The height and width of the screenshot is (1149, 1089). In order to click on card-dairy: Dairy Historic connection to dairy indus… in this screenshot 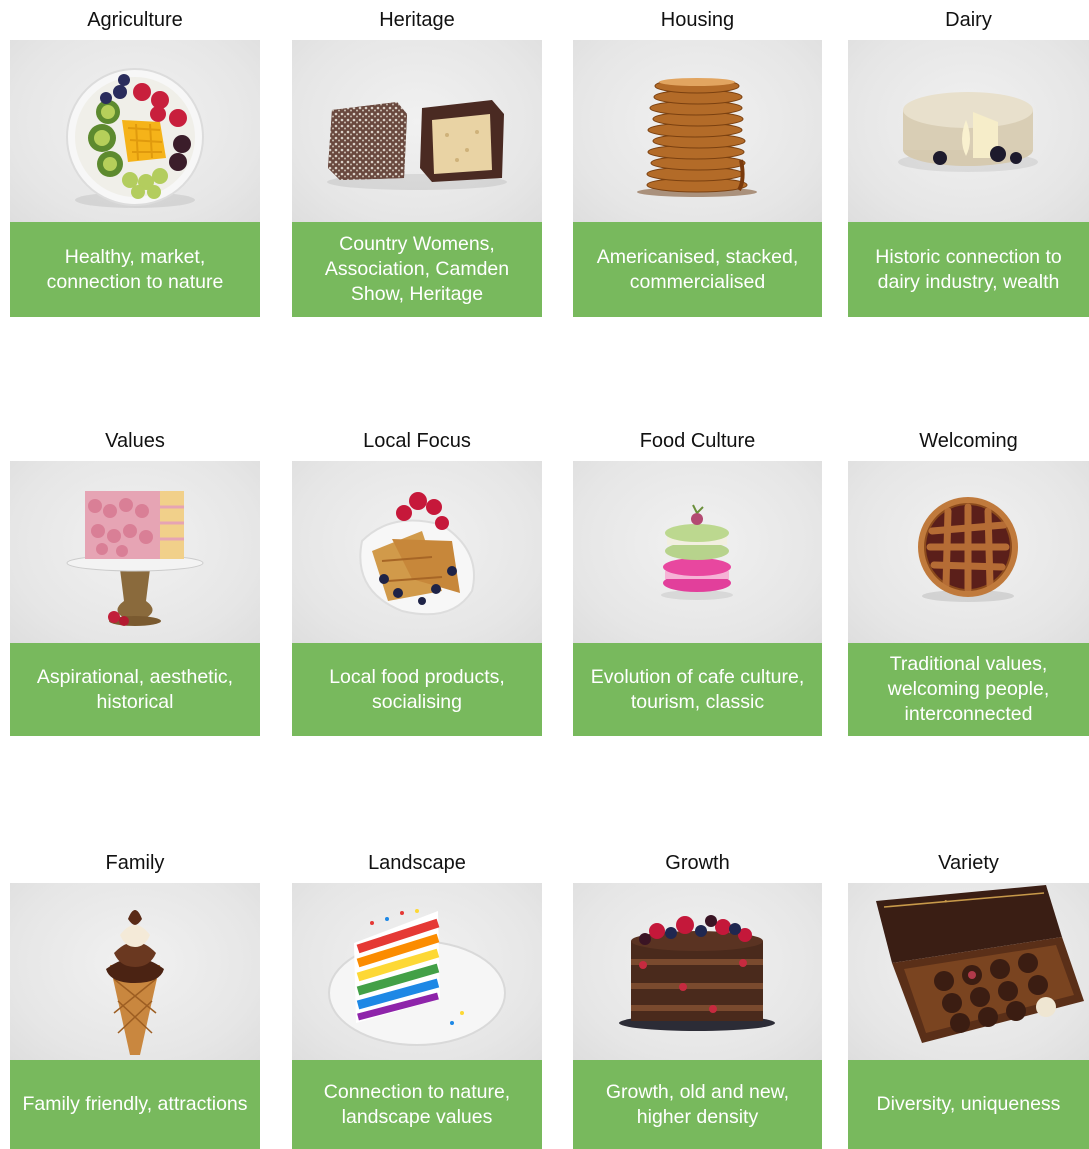, I will do `click(968, 162)`.